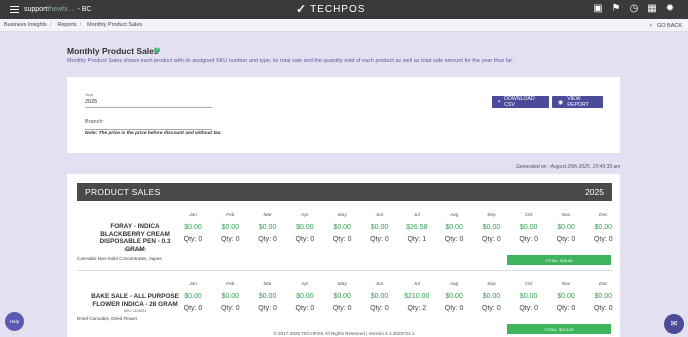 The height and width of the screenshot is (337, 688). What do you see at coordinates (330, 9) in the screenshot?
I see `techpos-logo: ✓ TECHPOS` at bounding box center [330, 9].